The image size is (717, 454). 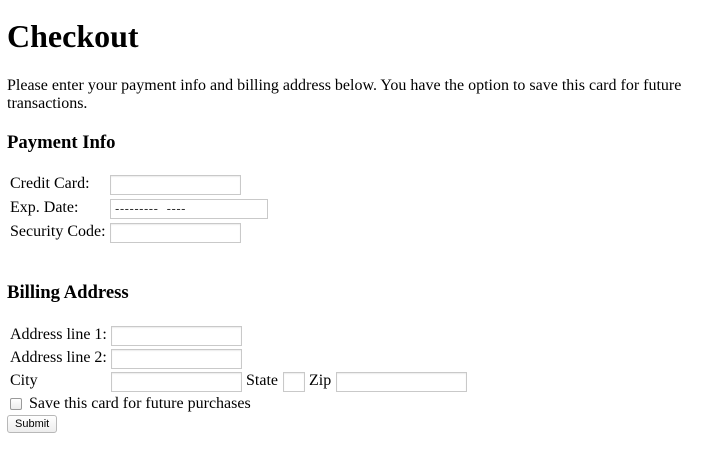 What do you see at coordinates (175, 185) in the screenshot?
I see `credit-card-input` at bounding box center [175, 185].